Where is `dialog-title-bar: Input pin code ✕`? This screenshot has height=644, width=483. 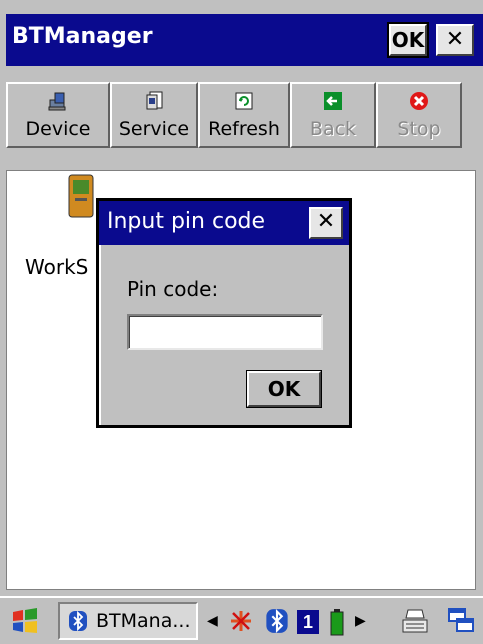 dialog-title-bar: Input pin code ✕ is located at coordinates (224, 223).